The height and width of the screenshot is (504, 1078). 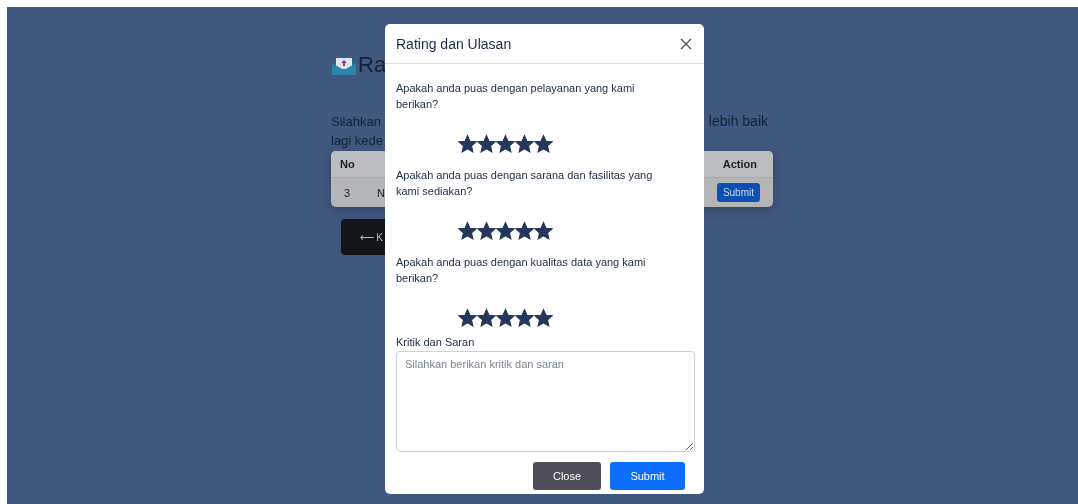 What do you see at coordinates (348, 192) in the screenshot?
I see `table-cell-text: 3` at bounding box center [348, 192].